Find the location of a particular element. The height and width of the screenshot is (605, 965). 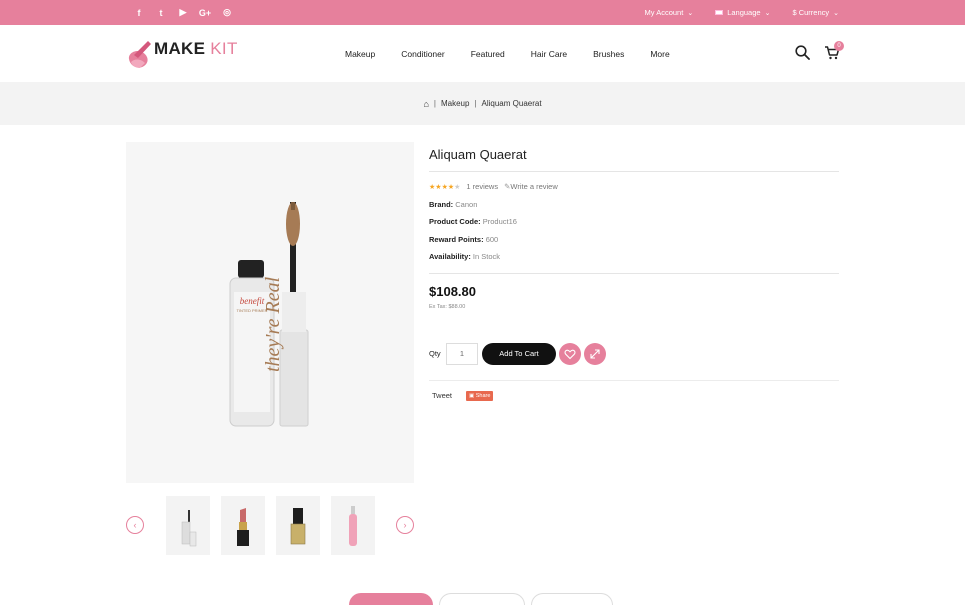

language-label: Language is located at coordinates (744, 12).